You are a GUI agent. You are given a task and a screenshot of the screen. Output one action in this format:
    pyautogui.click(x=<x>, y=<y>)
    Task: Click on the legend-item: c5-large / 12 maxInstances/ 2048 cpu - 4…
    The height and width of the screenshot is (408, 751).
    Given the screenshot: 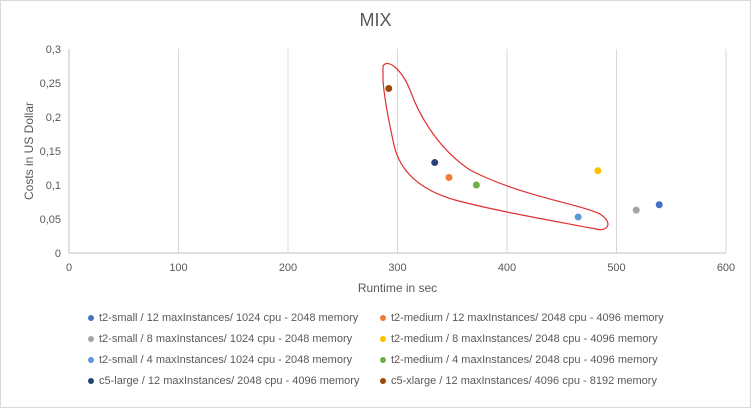 What is the action you would take?
    pyautogui.click(x=223, y=381)
    